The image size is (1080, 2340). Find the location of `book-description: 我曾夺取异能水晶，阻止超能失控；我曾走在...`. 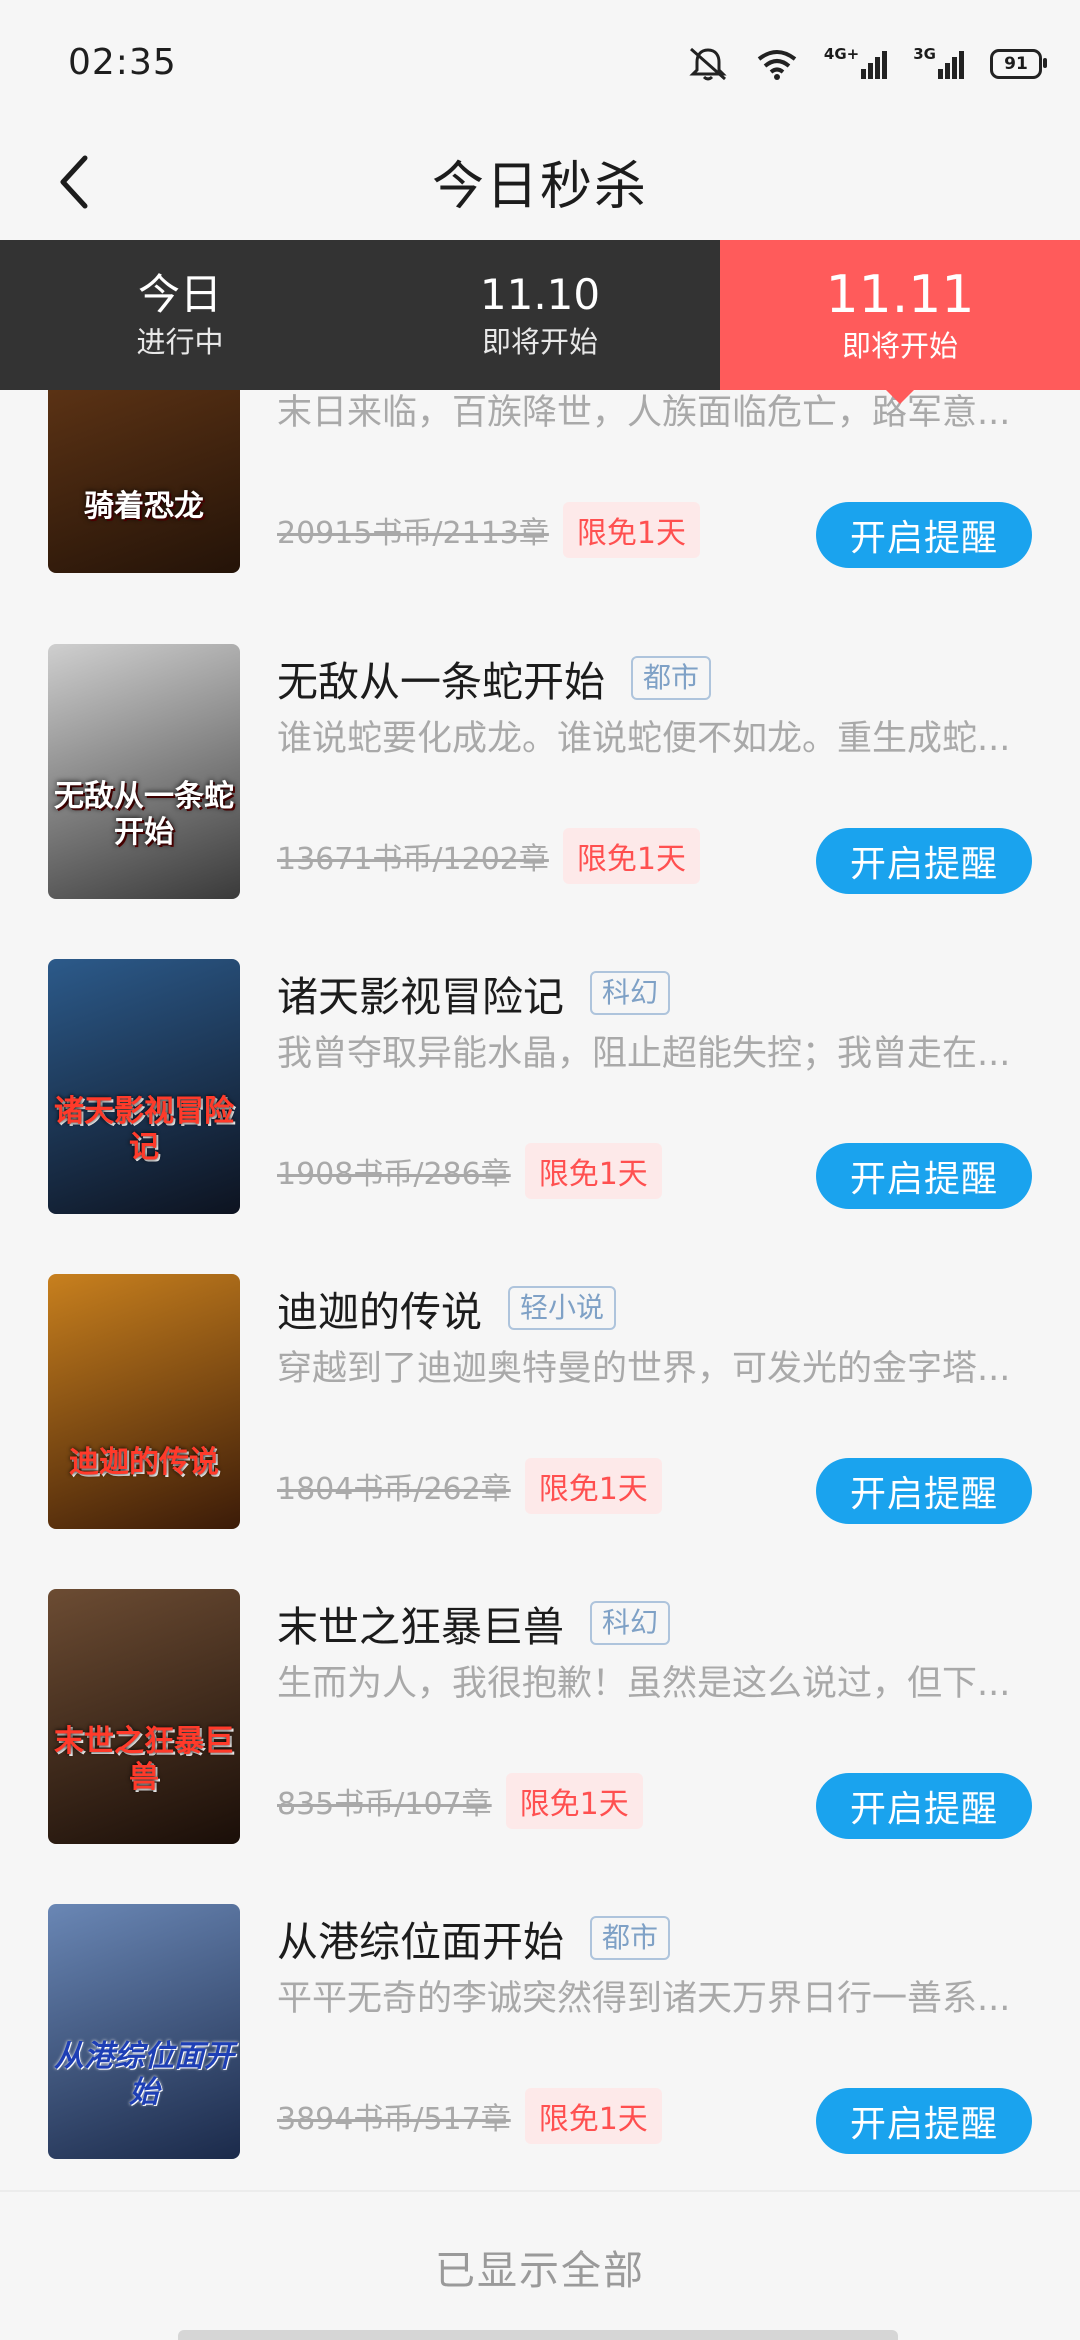

book-description: 我曾夺取异能水晶，阻止超能失控；我曾走在... is located at coordinates (644, 1054).